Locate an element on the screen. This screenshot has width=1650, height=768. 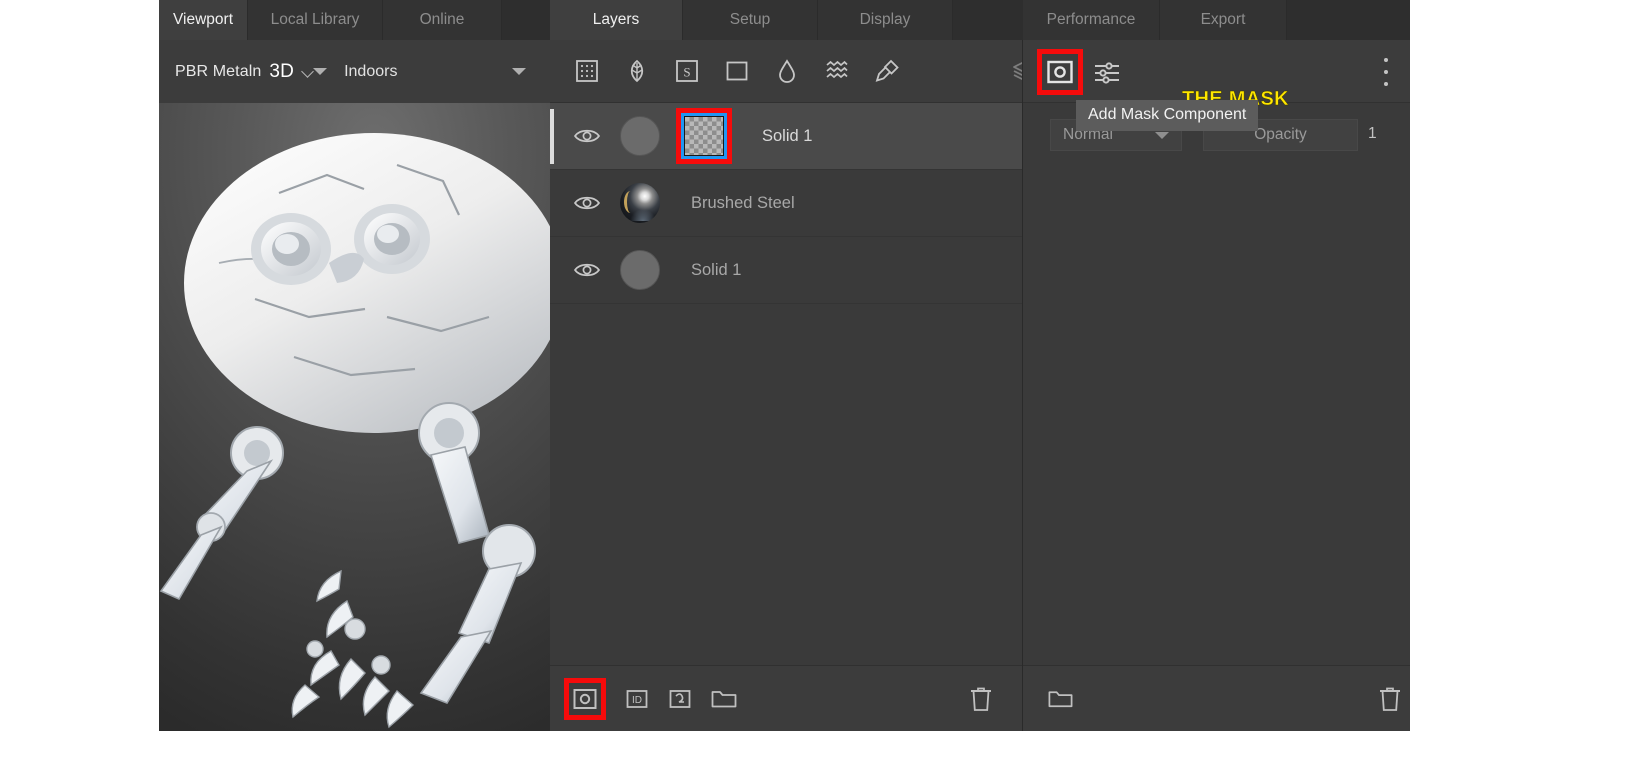
tab-online: Online is located at coordinates (442, 20).